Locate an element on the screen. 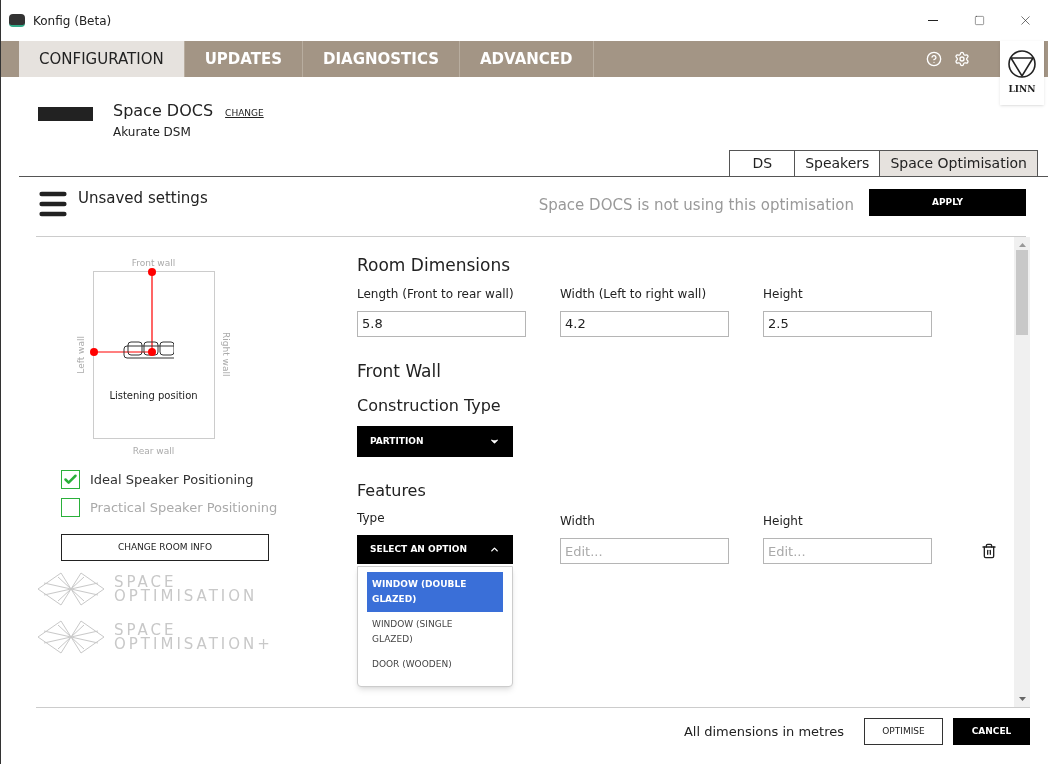 This screenshot has width=1048, height=764. input-field: 2.5 is located at coordinates (847, 323).